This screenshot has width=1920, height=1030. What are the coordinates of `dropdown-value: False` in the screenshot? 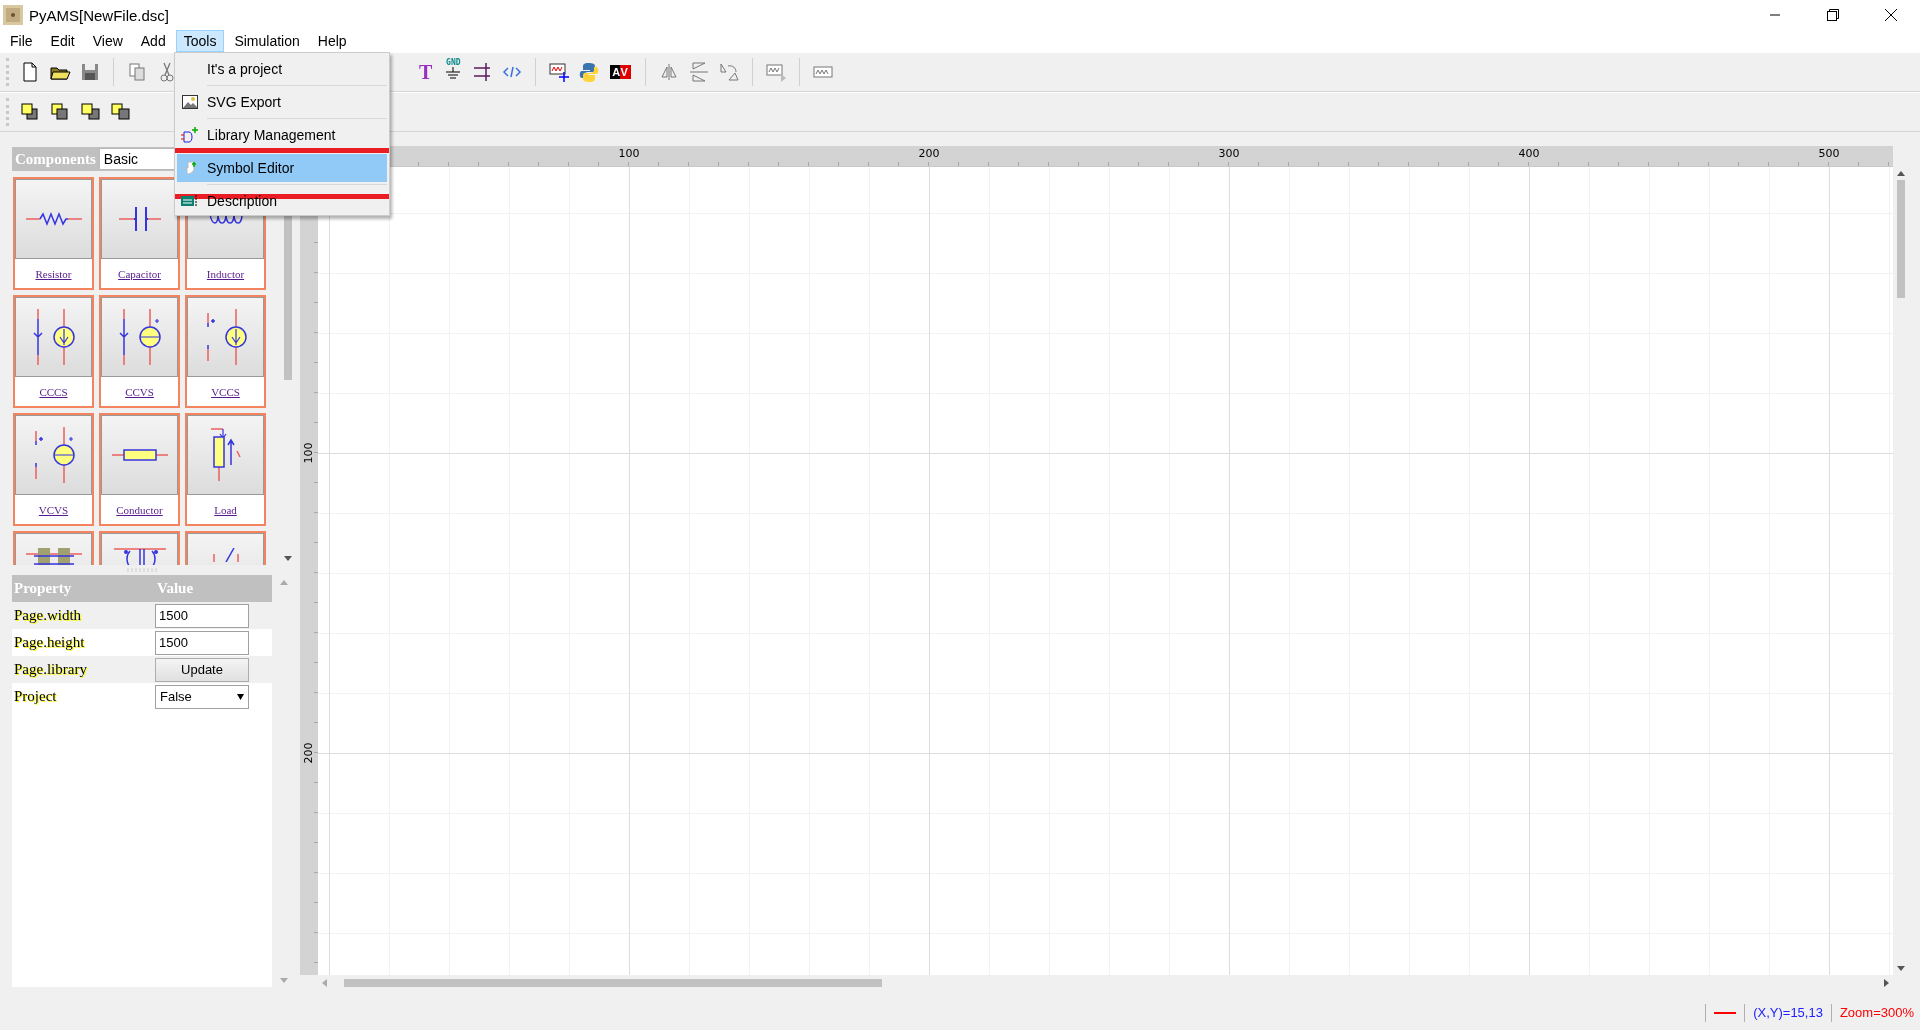 It's located at (176, 696).